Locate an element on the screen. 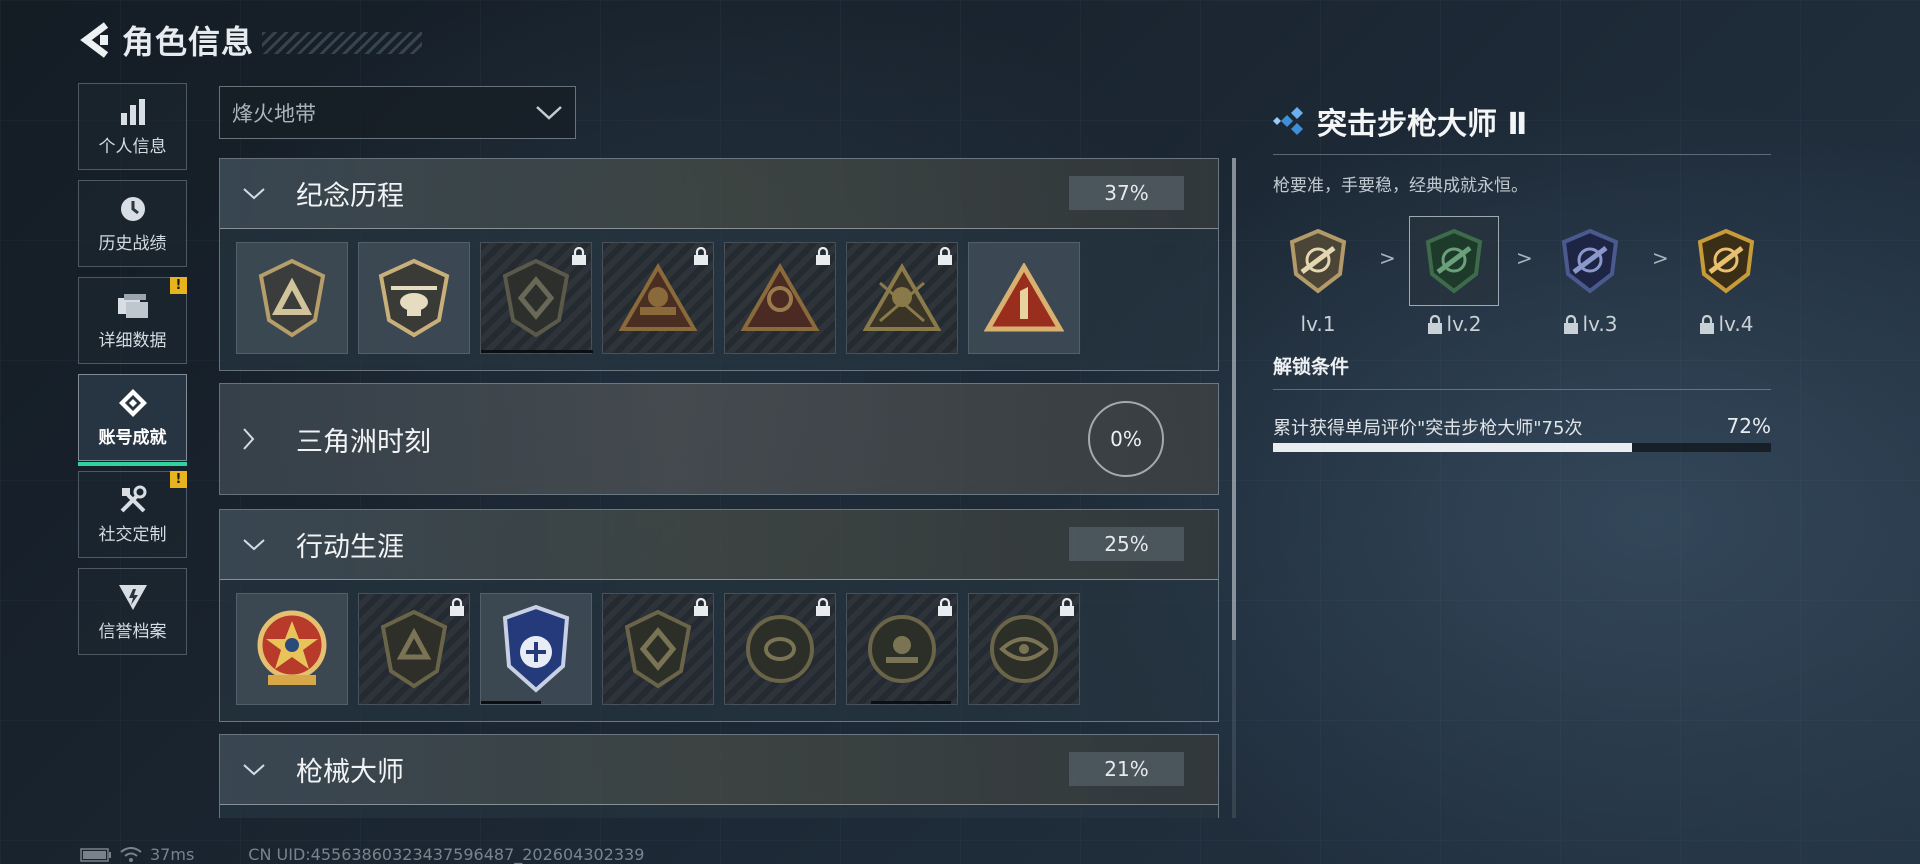 The width and height of the screenshot is (1920, 864). triangle-portrait-badge-icon is located at coordinates (780, 297).